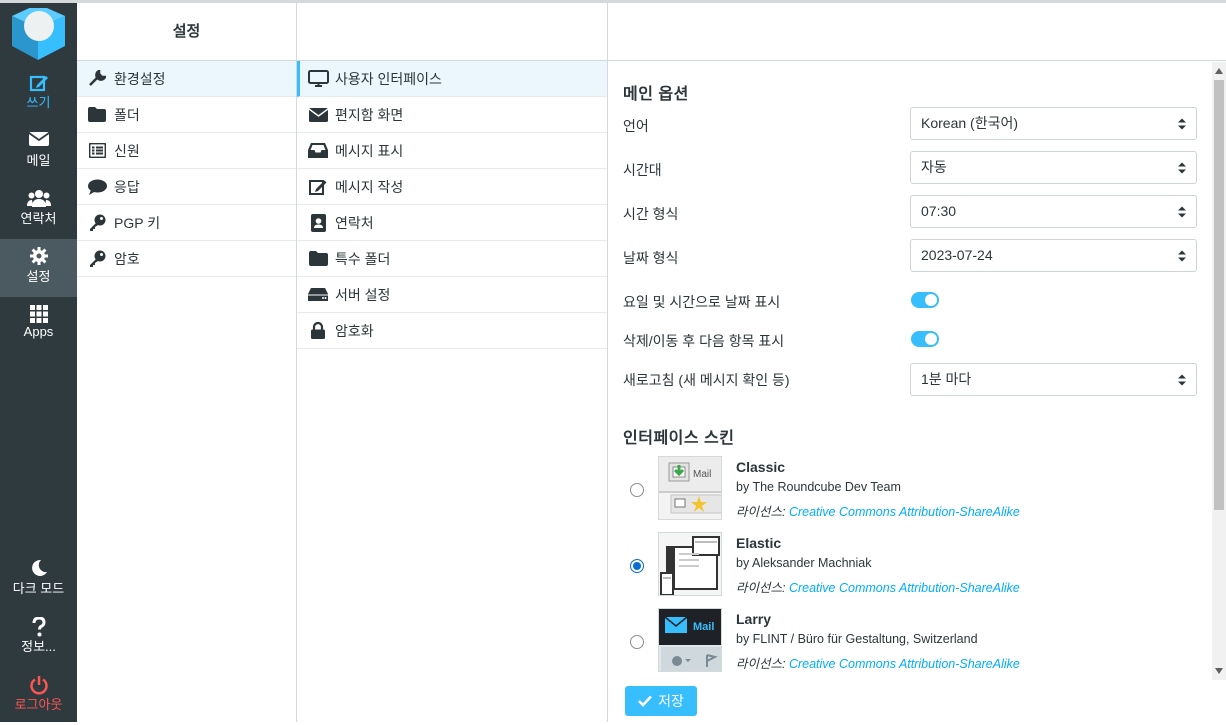 The width and height of the screenshot is (1226, 725). What do you see at coordinates (804, 563) in the screenshot?
I see `skin-elastic-author: by Aleksander Machniak` at bounding box center [804, 563].